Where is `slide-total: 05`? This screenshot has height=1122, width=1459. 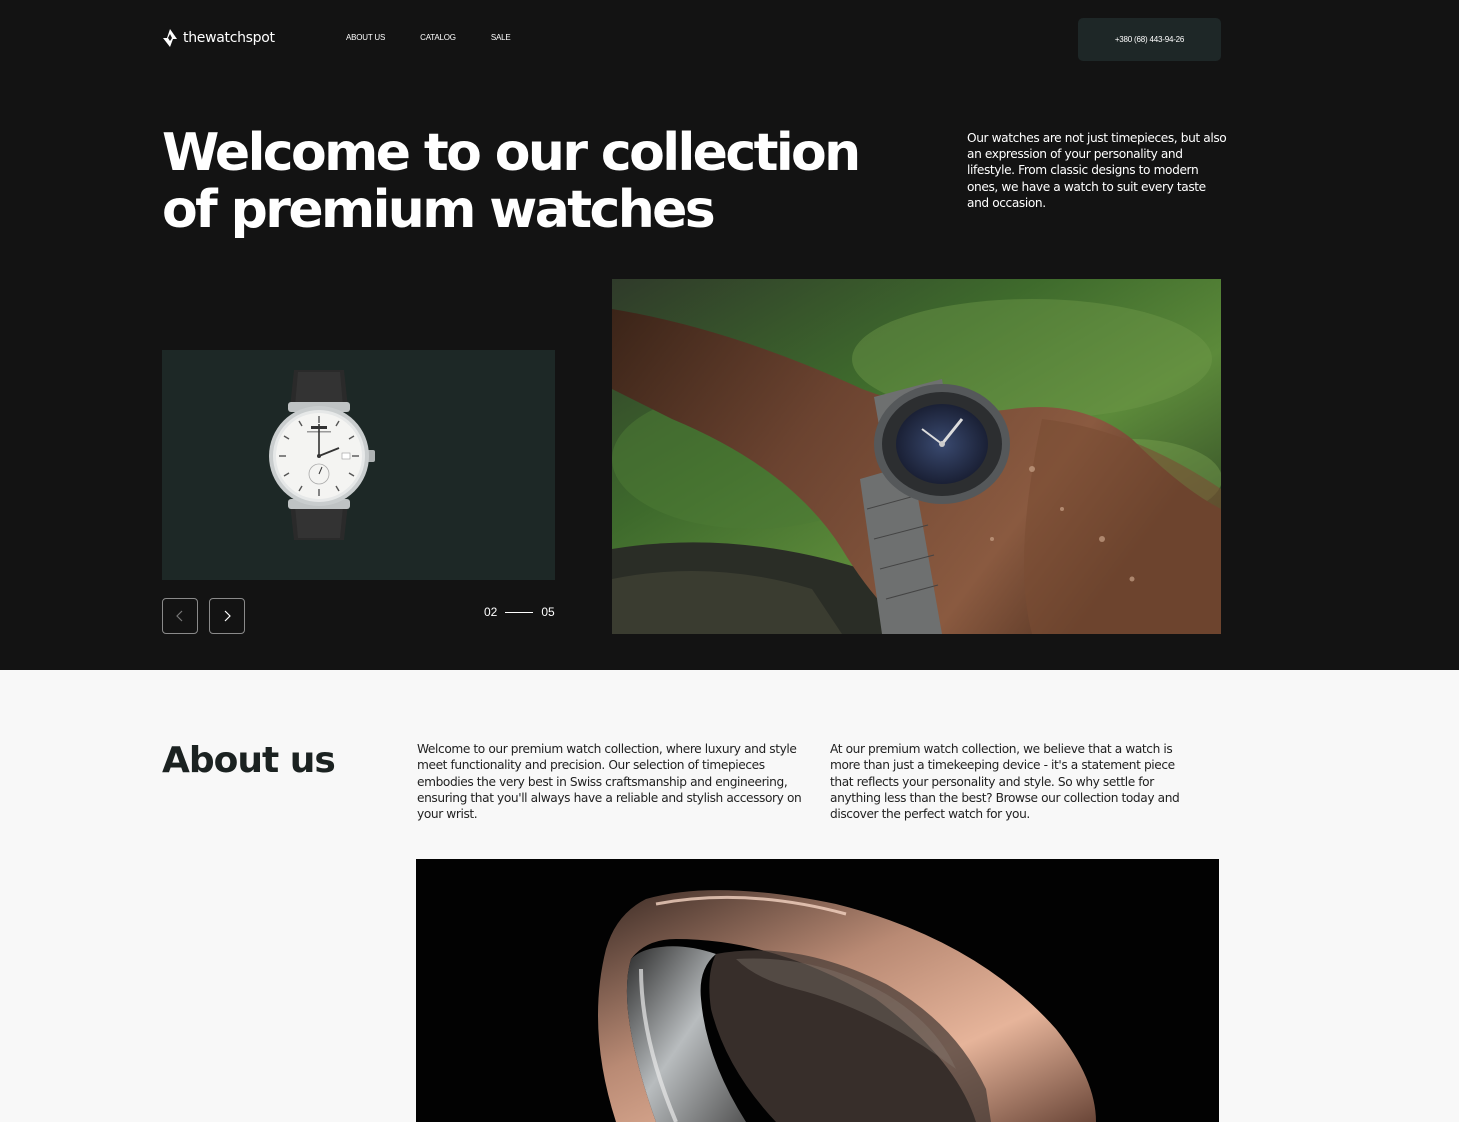
slide-total: 05 is located at coordinates (548, 612).